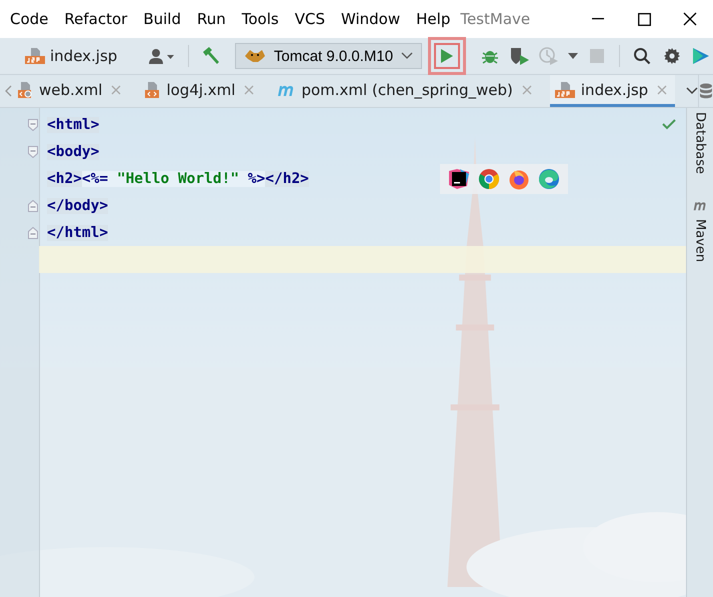 This screenshot has height=597, width=713. Describe the element at coordinates (162, 56) in the screenshot. I see `user-icon` at that location.